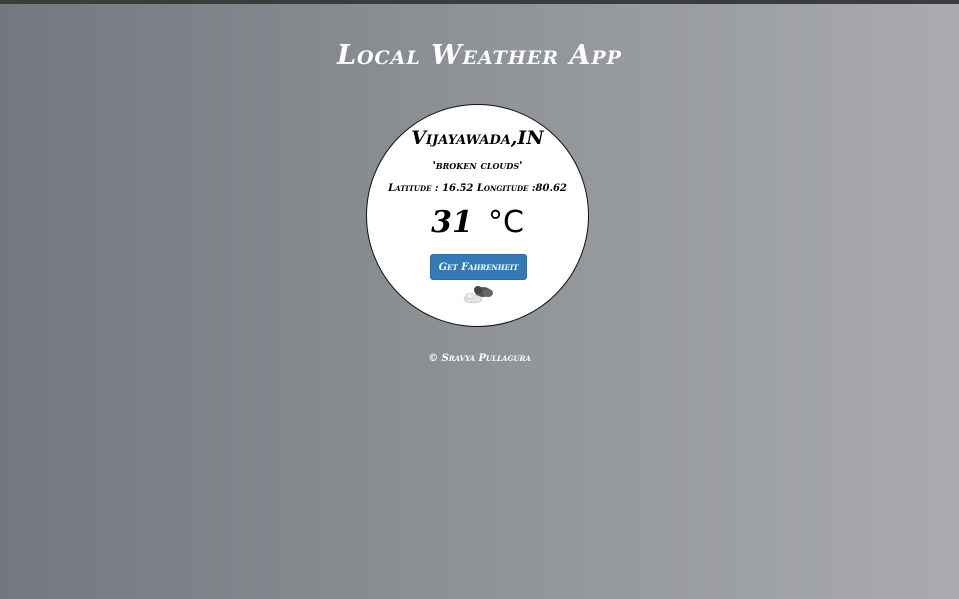 The image size is (959, 599). What do you see at coordinates (478, 295) in the screenshot?
I see `broken-clouds-icon` at bounding box center [478, 295].